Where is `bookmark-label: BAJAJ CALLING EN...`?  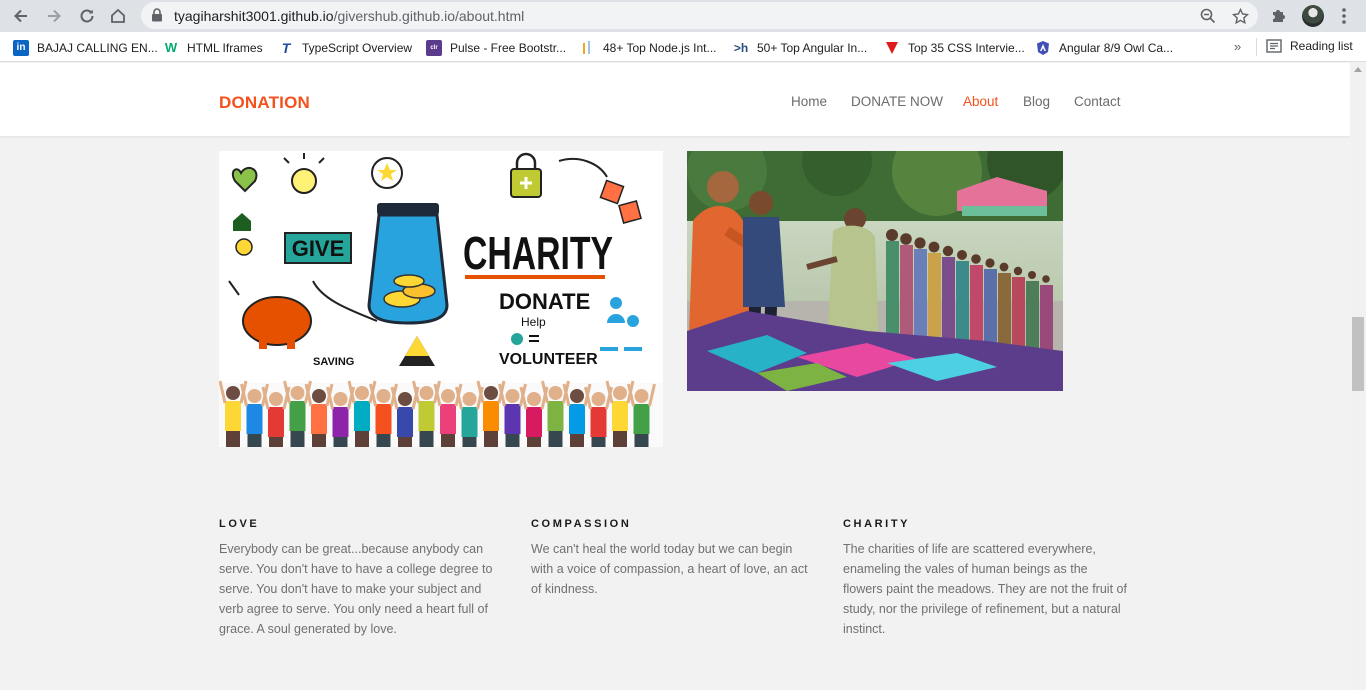 bookmark-label: BAJAJ CALLING EN... is located at coordinates (97, 47).